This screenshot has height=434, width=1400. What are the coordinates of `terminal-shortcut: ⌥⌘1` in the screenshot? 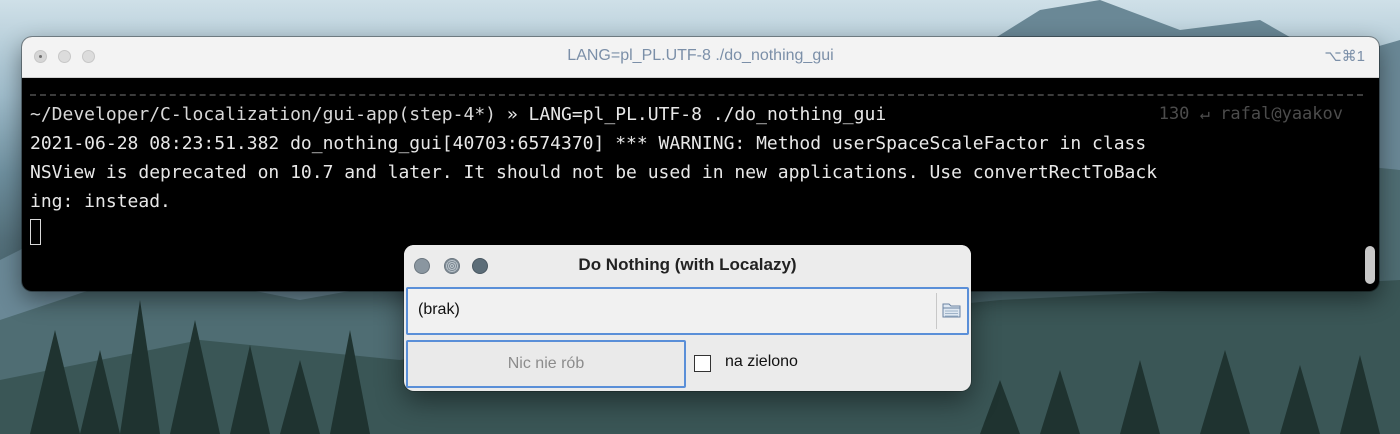 It's located at (1344, 56).